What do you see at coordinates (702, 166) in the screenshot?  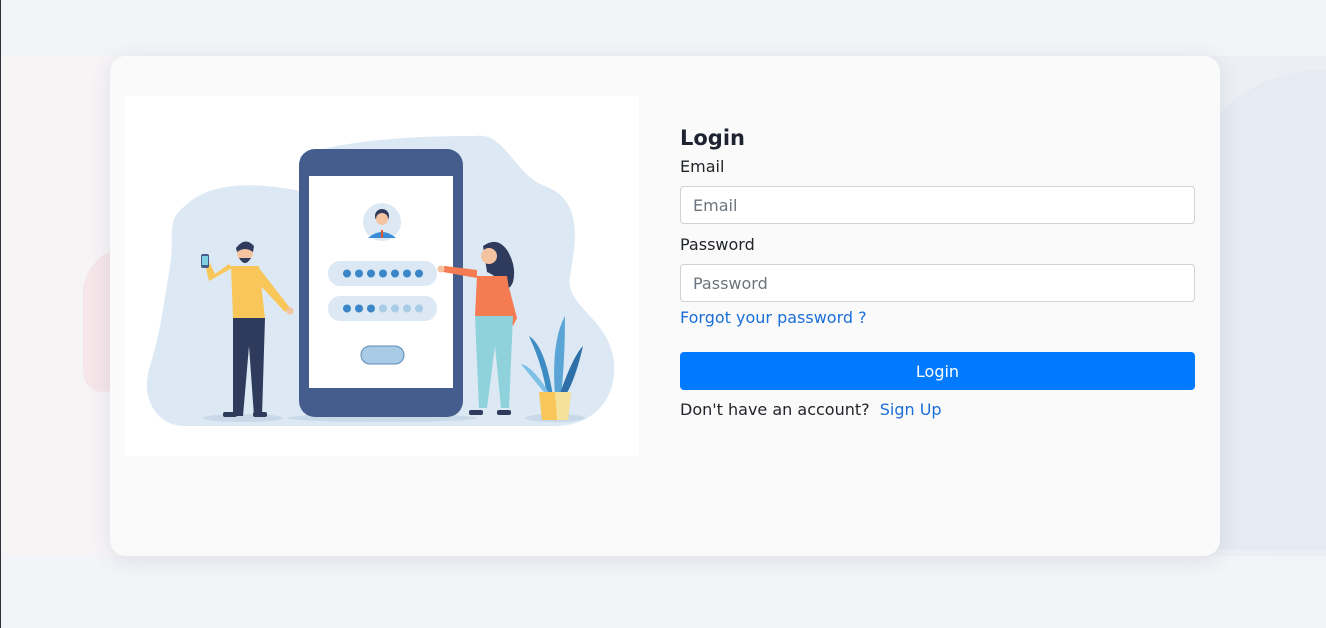 I see `email-label: Email` at bounding box center [702, 166].